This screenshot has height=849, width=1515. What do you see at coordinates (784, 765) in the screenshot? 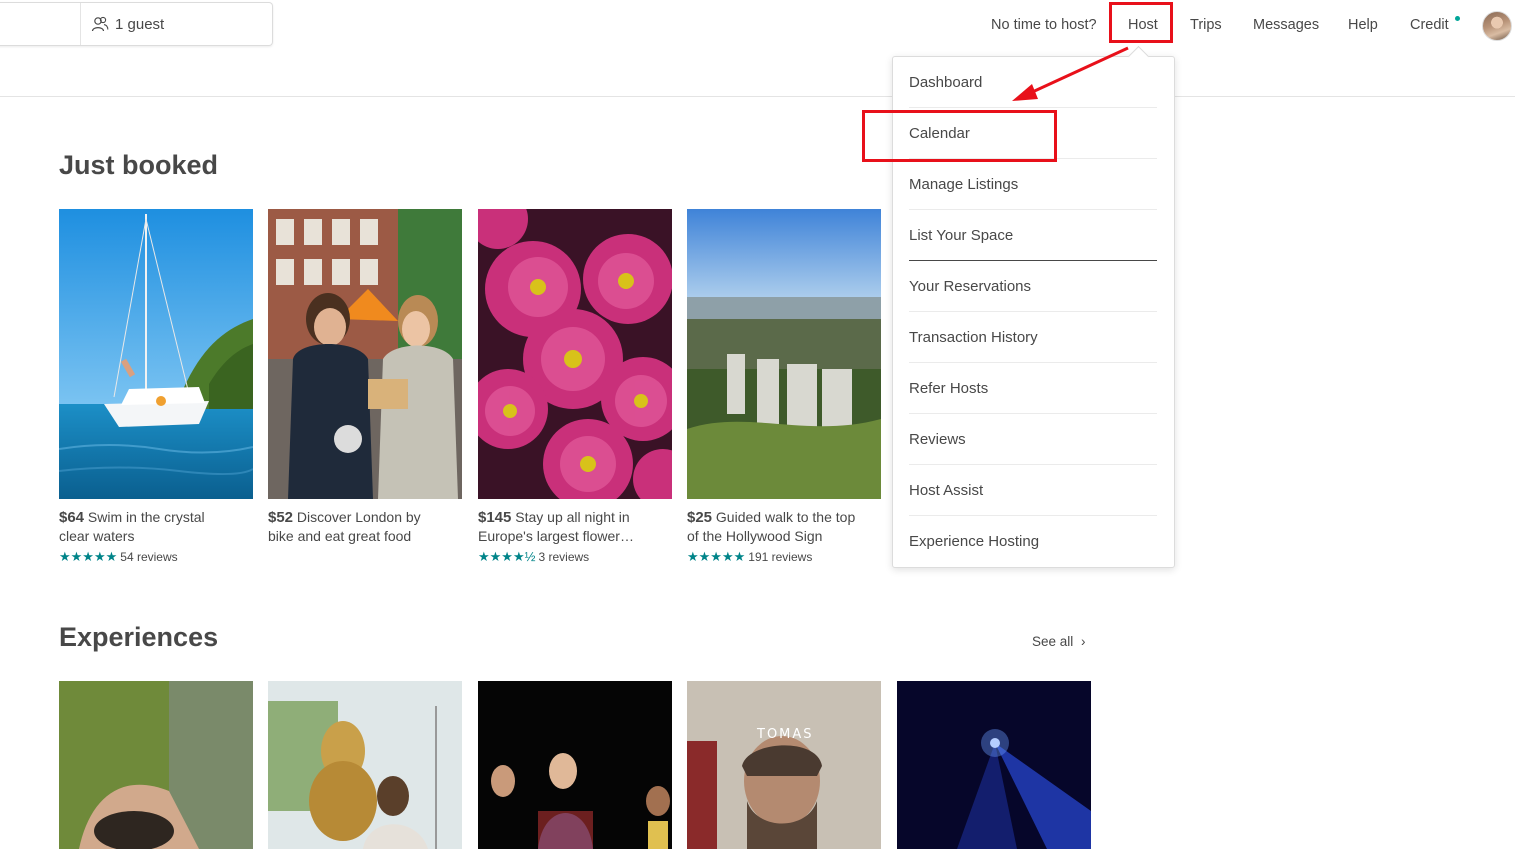
I see `experience-card: TOMAS` at bounding box center [784, 765].